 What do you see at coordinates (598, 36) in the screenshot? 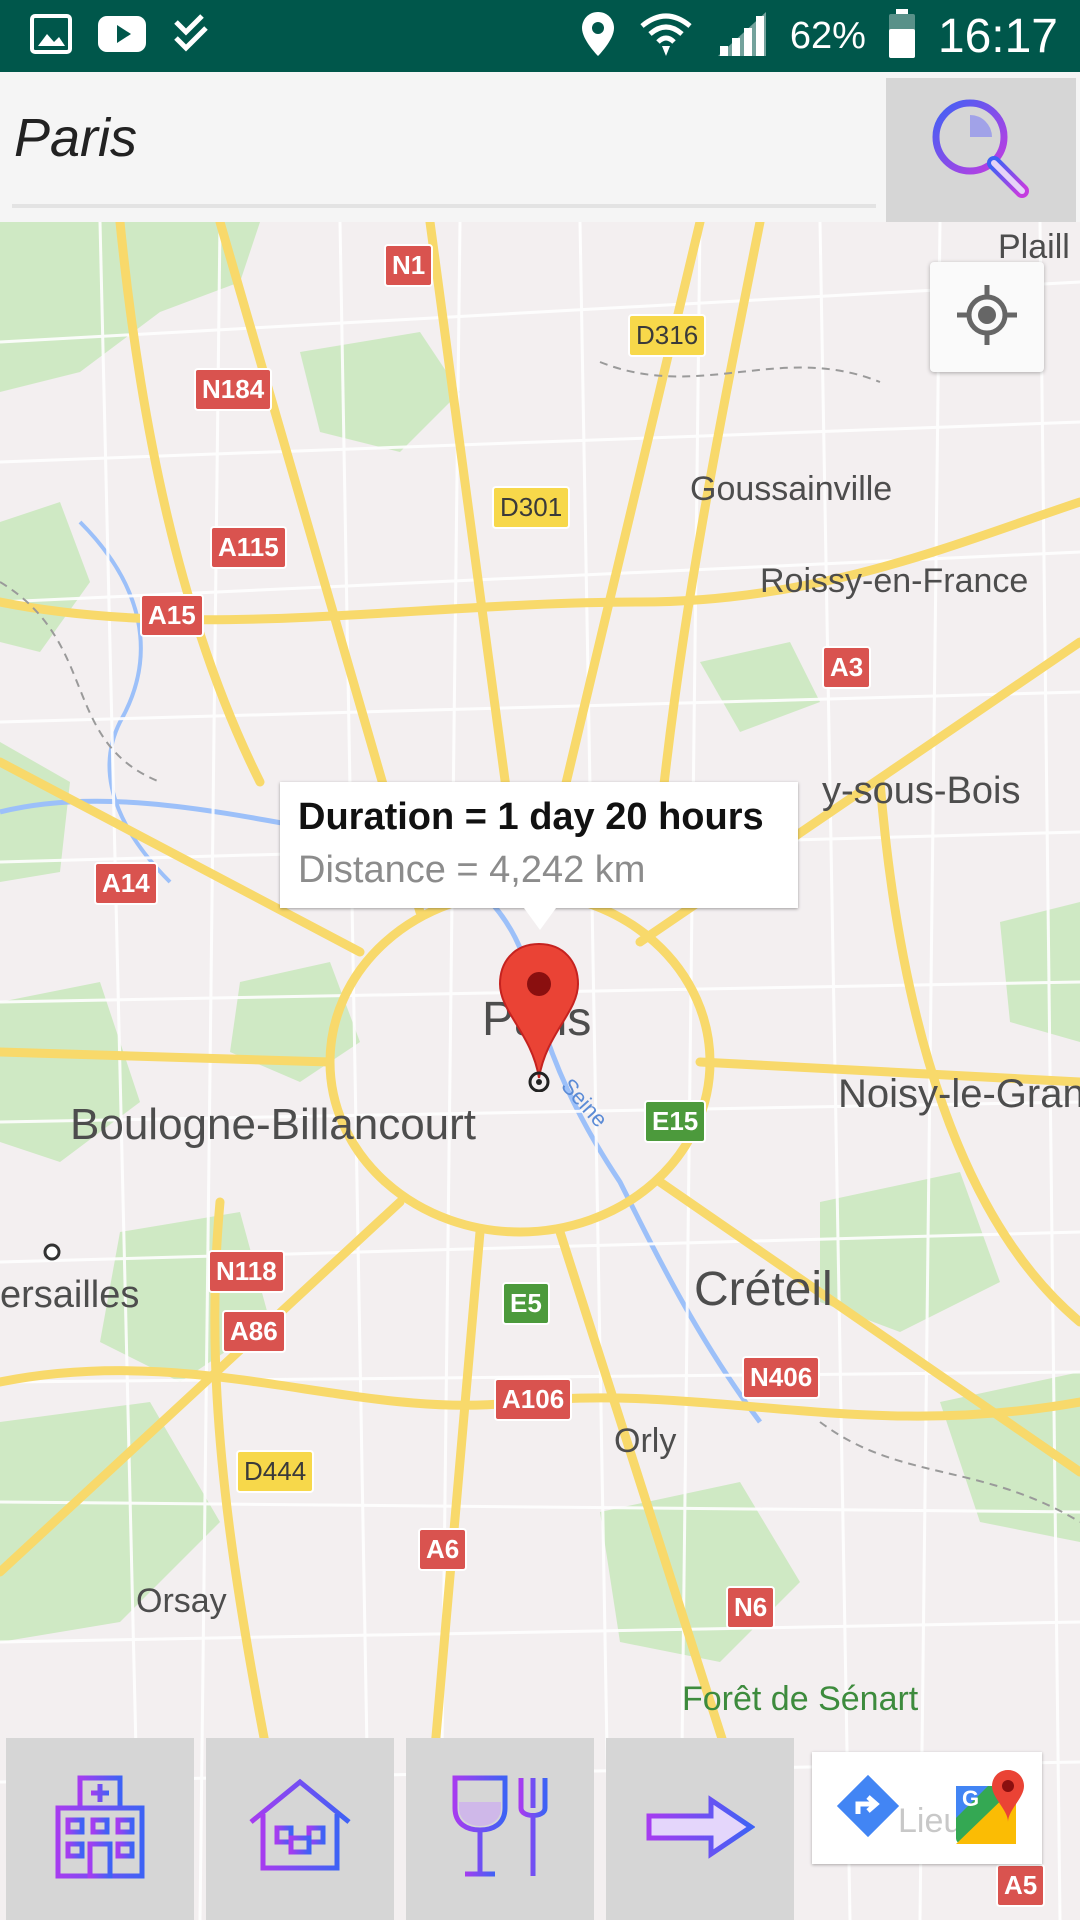
I see `location-pin-icon` at bounding box center [598, 36].